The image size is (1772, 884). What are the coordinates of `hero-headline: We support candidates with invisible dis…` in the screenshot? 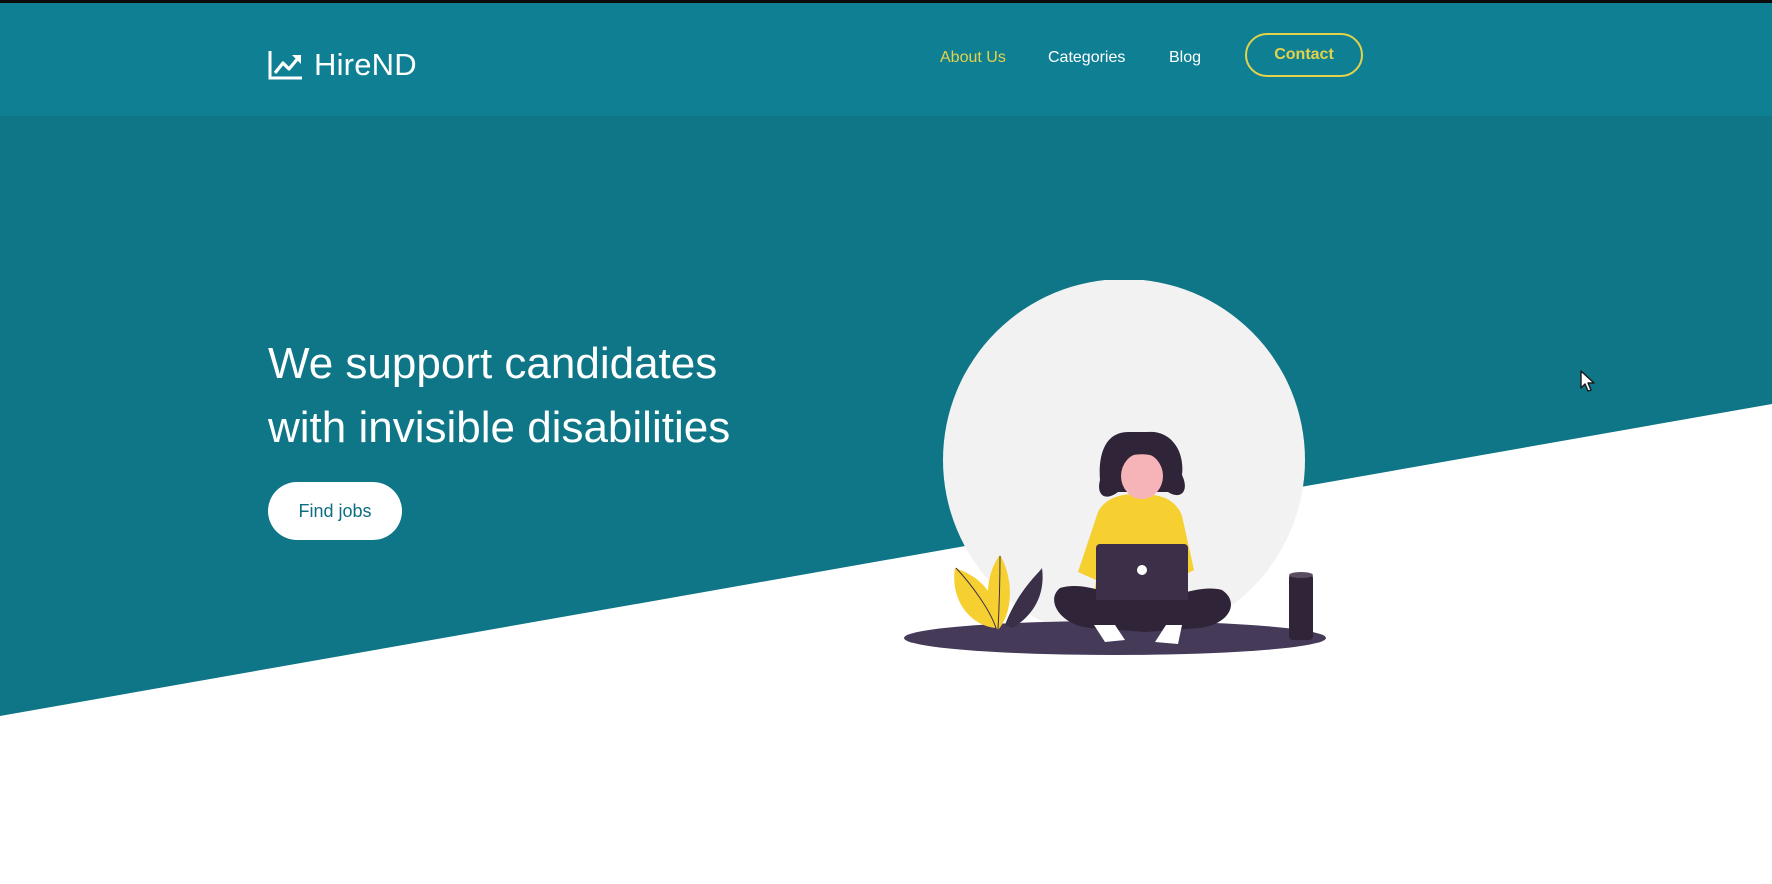 It's located at (548, 396).